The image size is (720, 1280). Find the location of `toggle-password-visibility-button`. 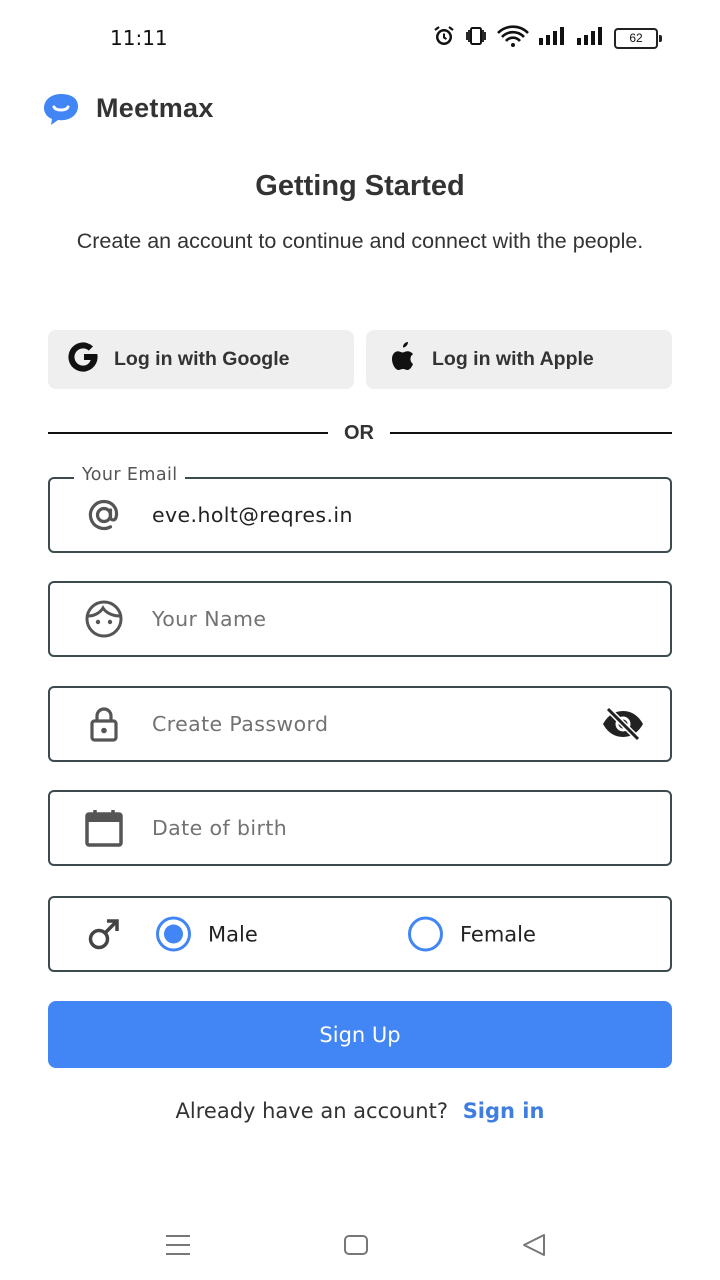

toggle-password-visibility-button is located at coordinates (623, 724).